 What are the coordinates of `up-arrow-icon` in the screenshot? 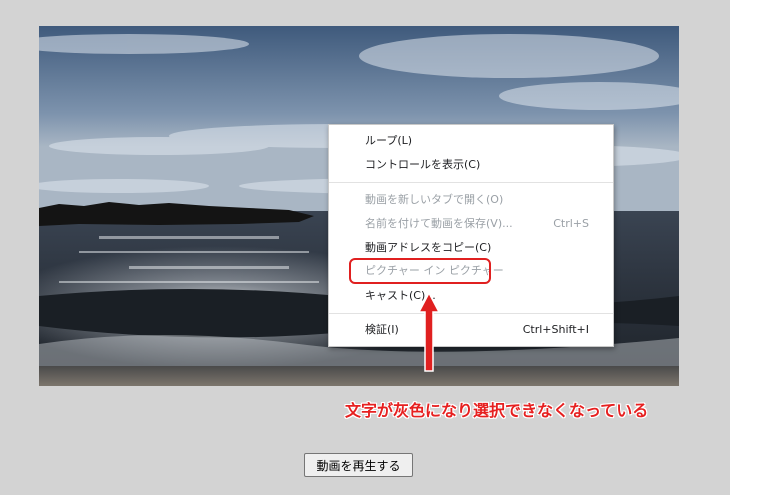 It's located at (429, 332).